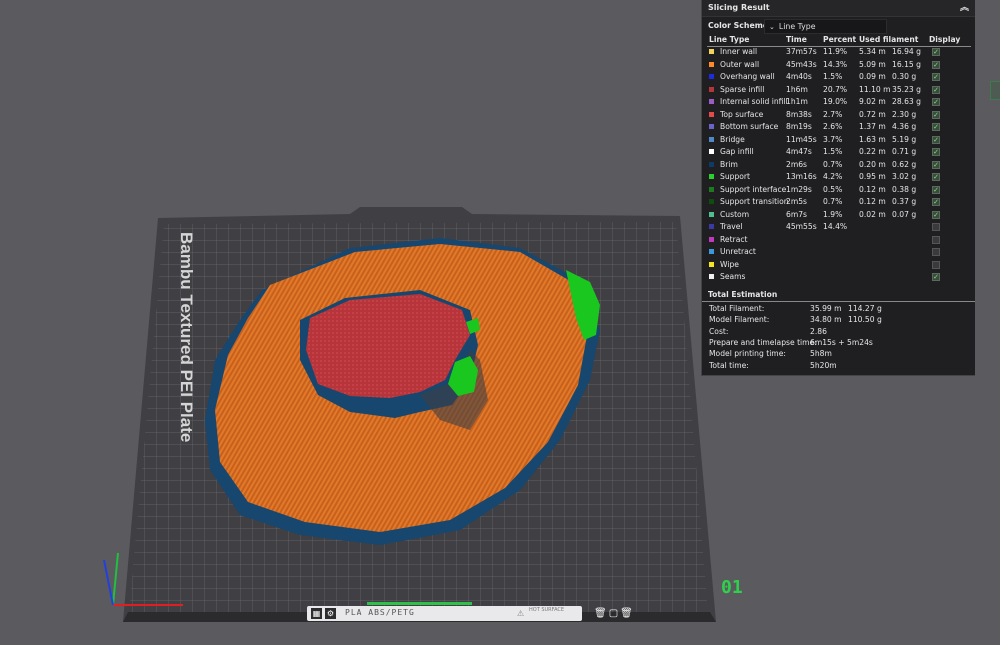 This screenshot has height=645, width=1000. I want to click on plate-action-icons: 🗑▢🗑, so click(614, 613).